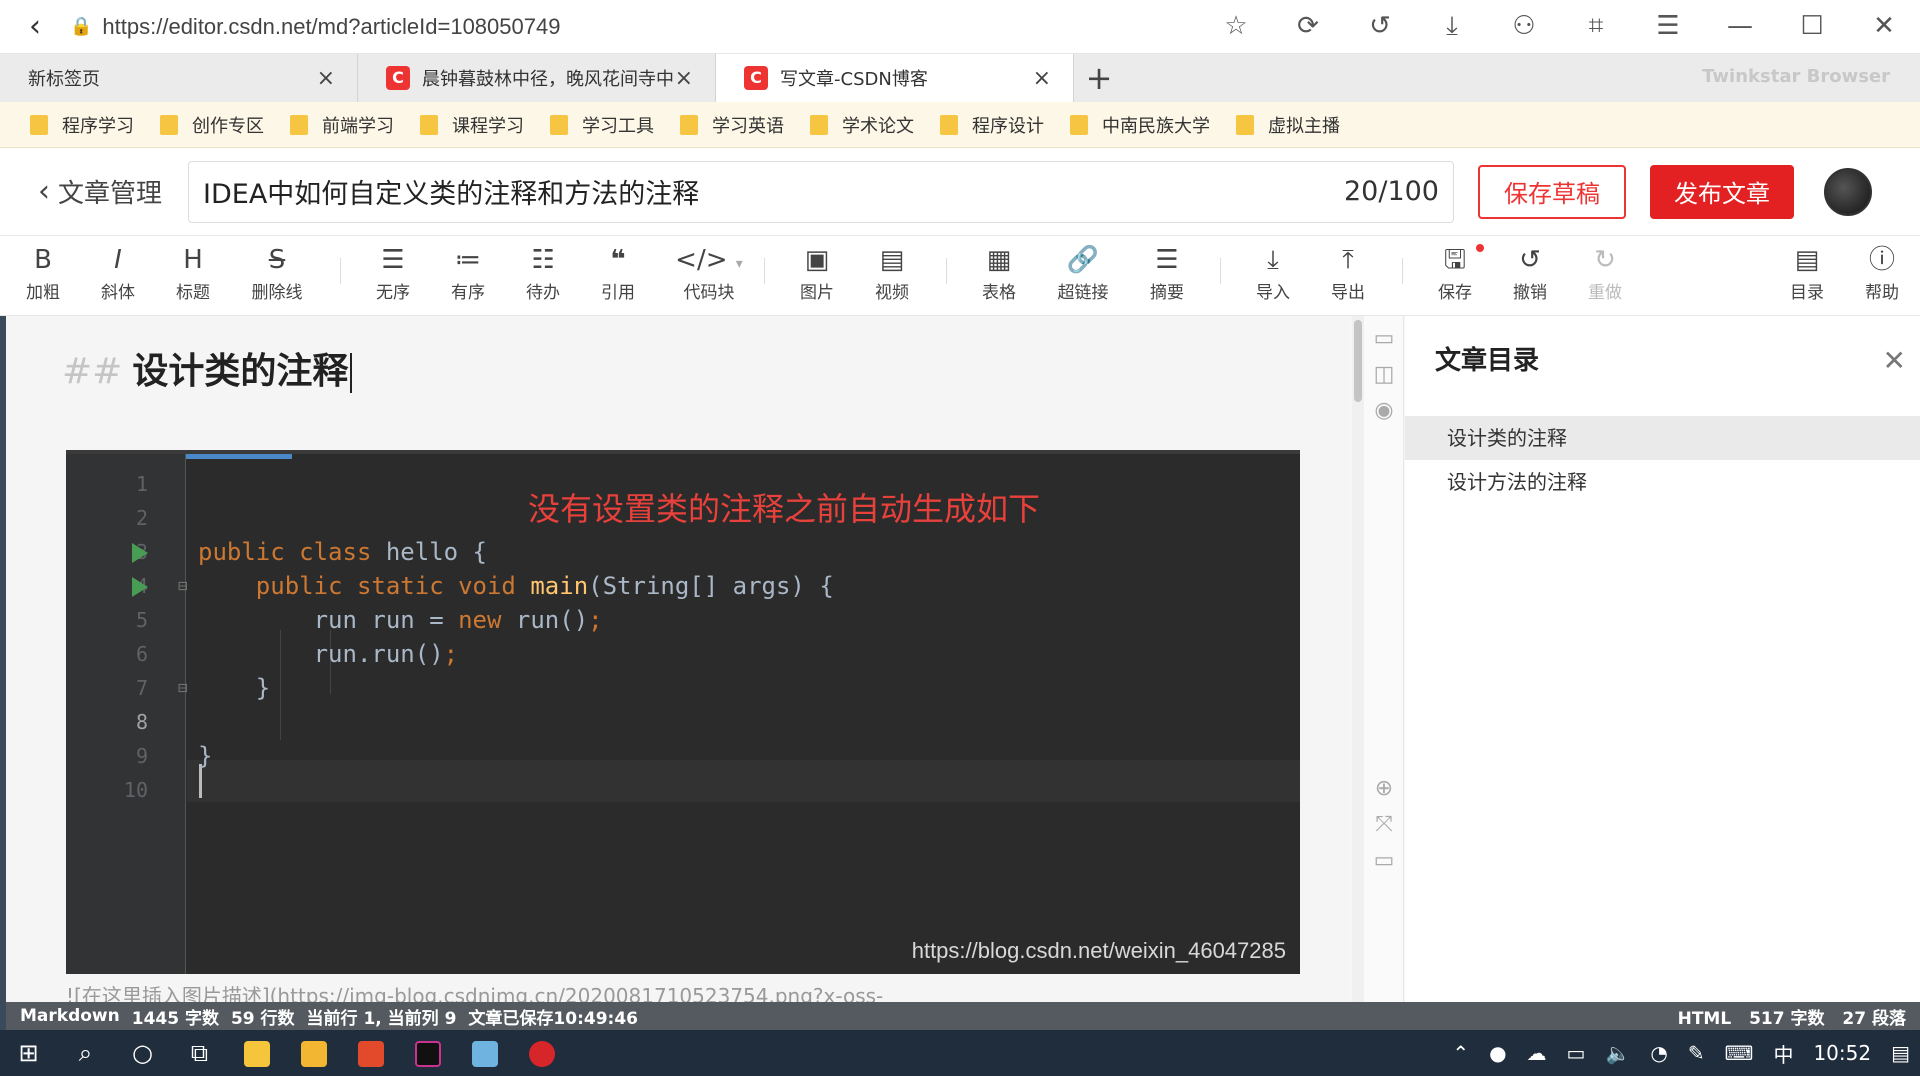 The width and height of the screenshot is (1920, 1076). I want to click on close-window-icon: ✕, so click(1884, 26).